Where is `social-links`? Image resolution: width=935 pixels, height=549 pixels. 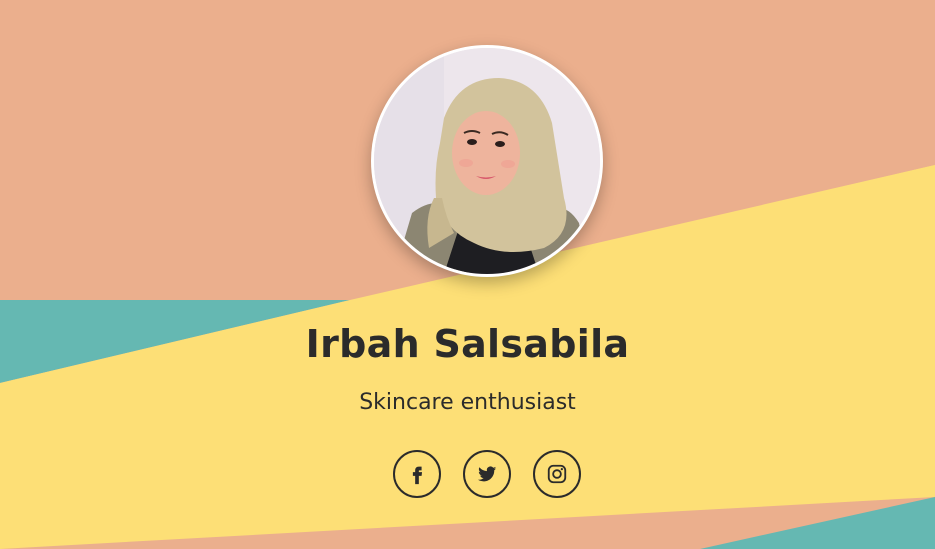 social-links is located at coordinates (487, 474).